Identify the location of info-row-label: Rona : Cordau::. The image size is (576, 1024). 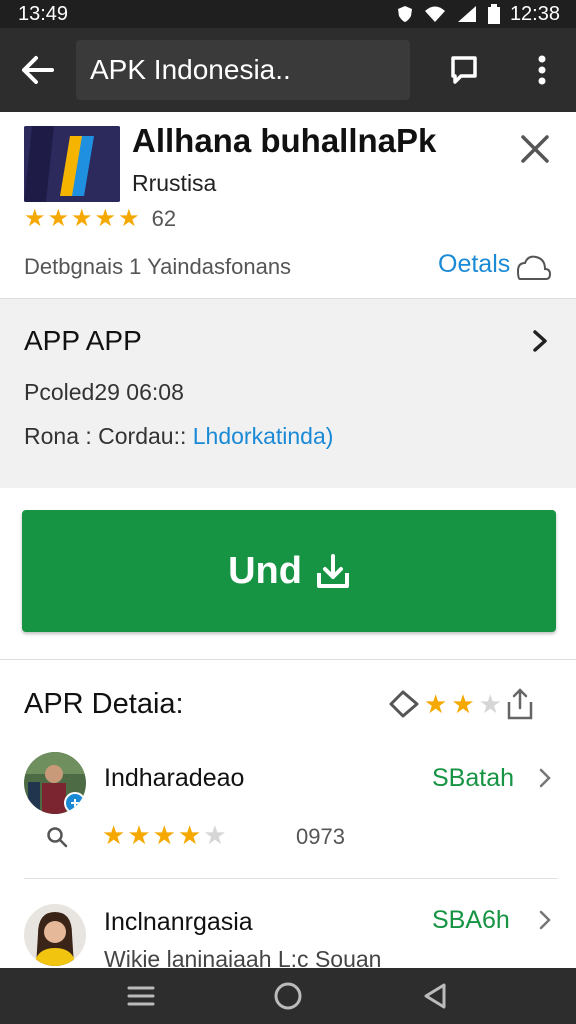
(105, 436).